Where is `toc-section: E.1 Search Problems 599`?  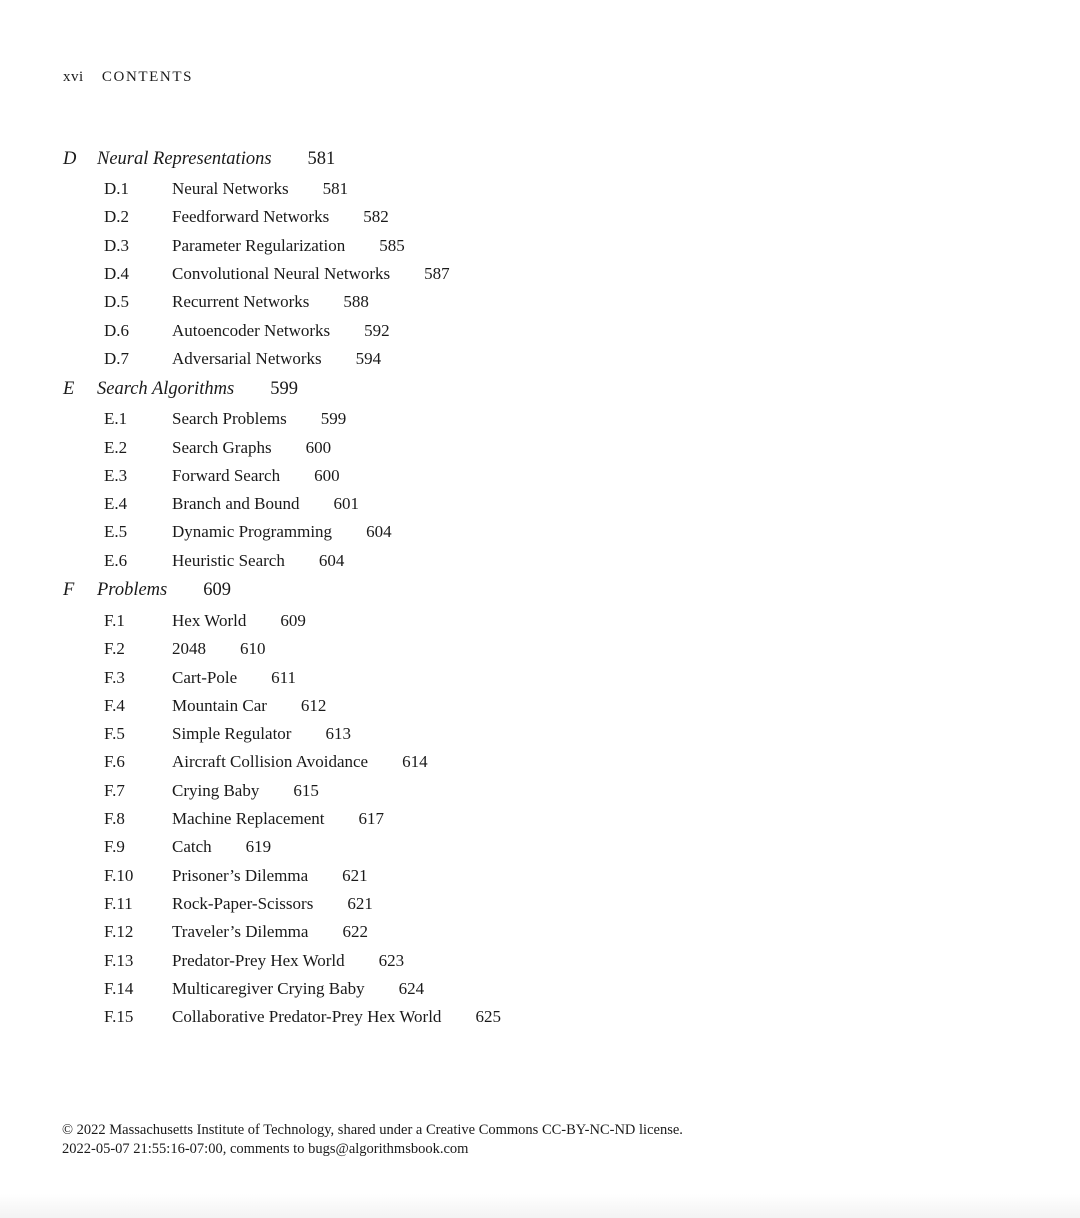
toc-section: E.1 Search Problems 599 is located at coordinates (282, 419).